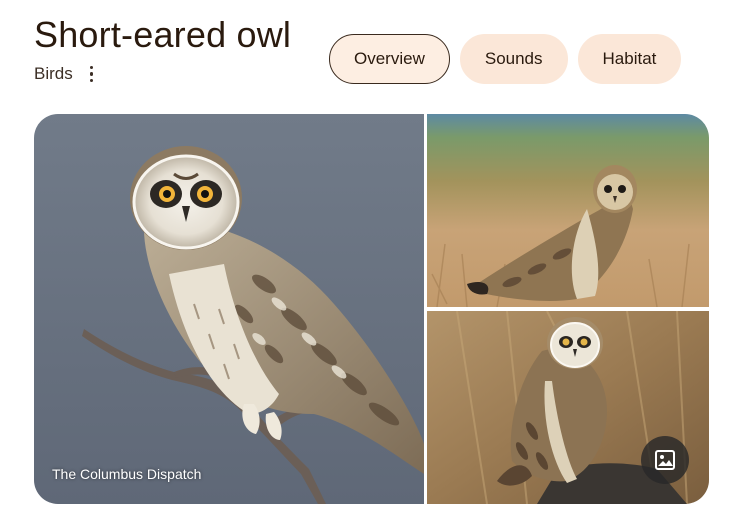 The height and width of the screenshot is (530, 733). What do you see at coordinates (53, 73) in the screenshot?
I see `category-label: Birds` at bounding box center [53, 73].